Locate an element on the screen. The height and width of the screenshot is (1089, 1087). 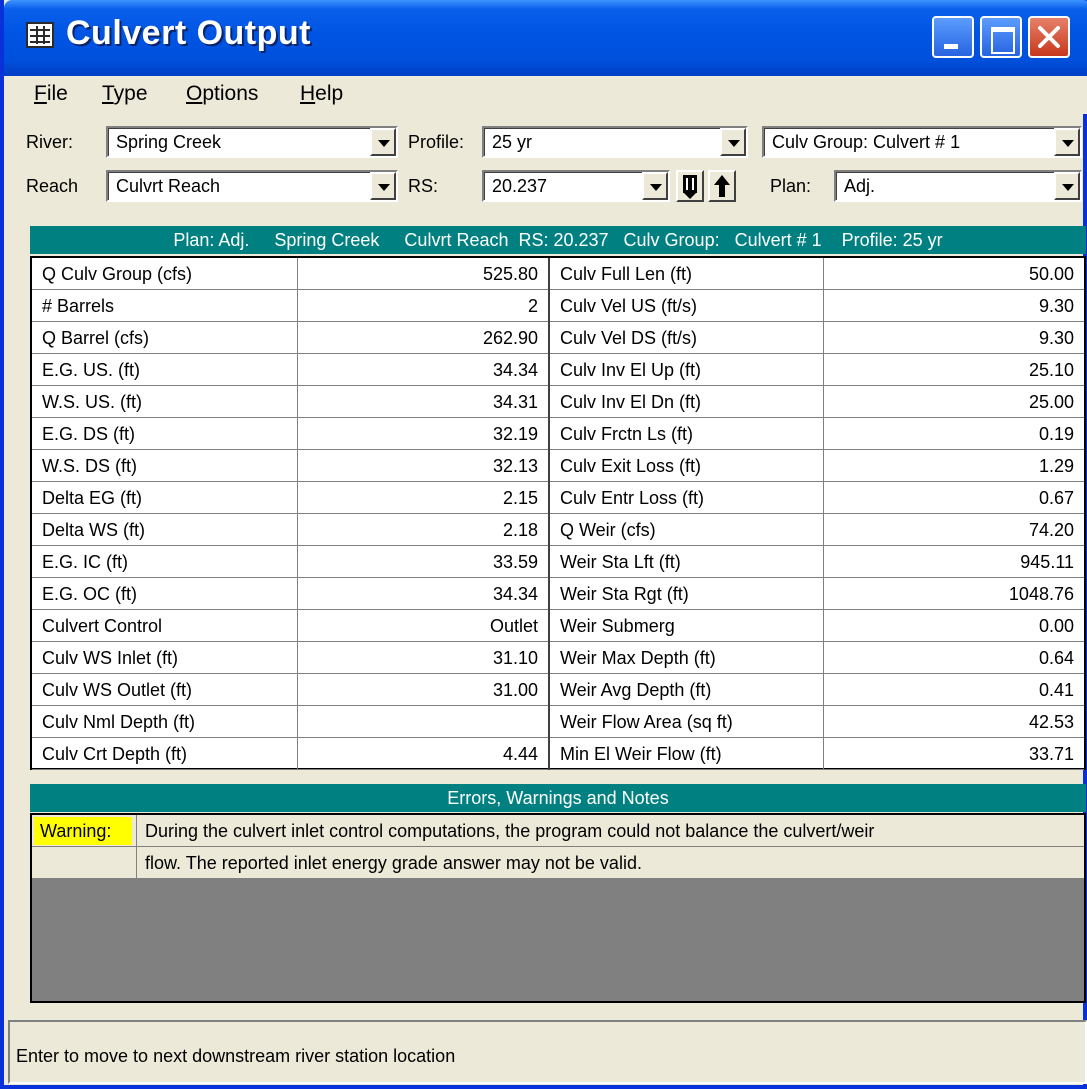
param-label: Weir Sta Lft (ft) is located at coordinates (687, 562).